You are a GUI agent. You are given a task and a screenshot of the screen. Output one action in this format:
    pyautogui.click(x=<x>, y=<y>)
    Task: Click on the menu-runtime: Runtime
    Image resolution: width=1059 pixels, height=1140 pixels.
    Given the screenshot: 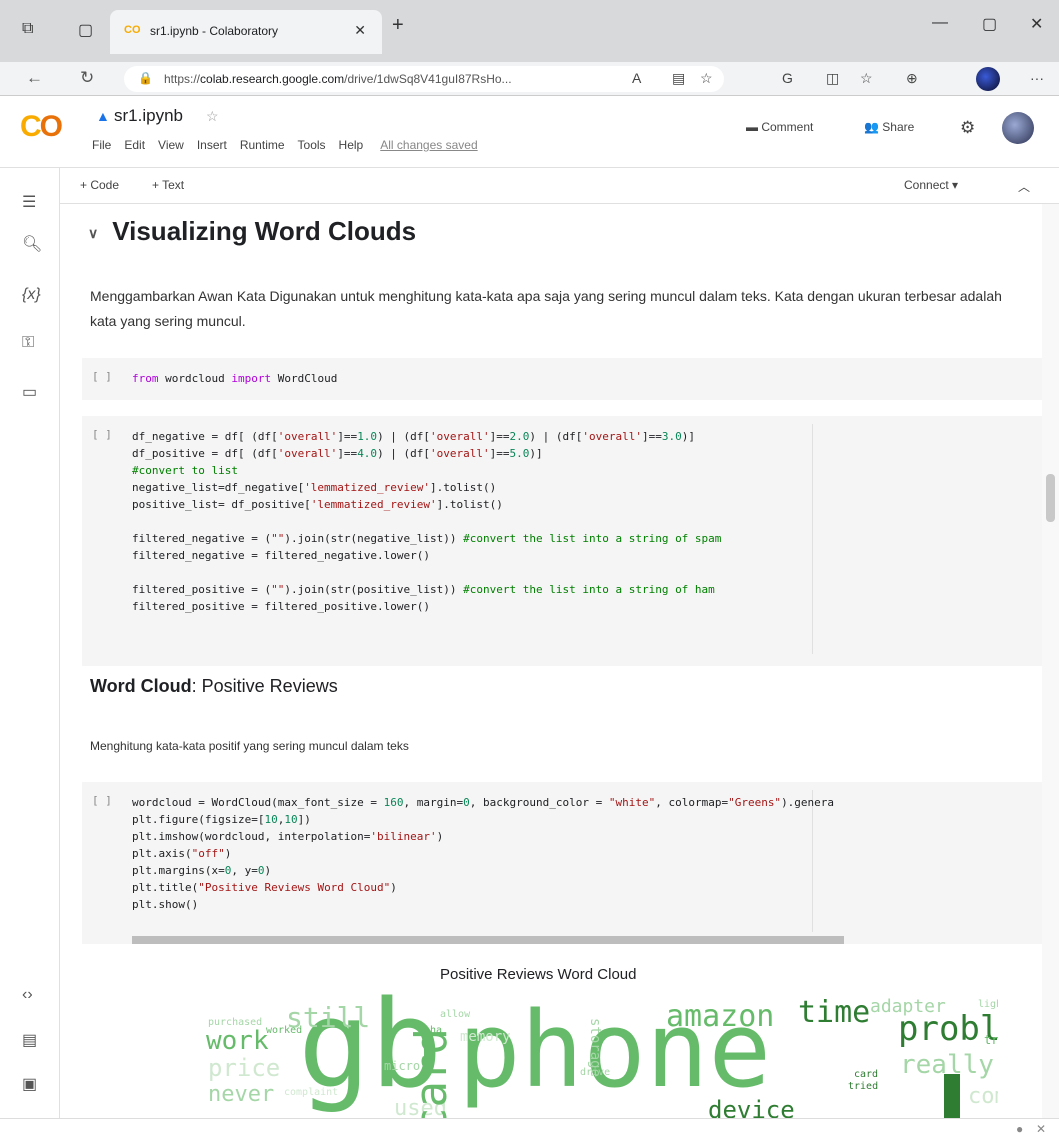 What is the action you would take?
    pyautogui.click(x=262, y=145)
    